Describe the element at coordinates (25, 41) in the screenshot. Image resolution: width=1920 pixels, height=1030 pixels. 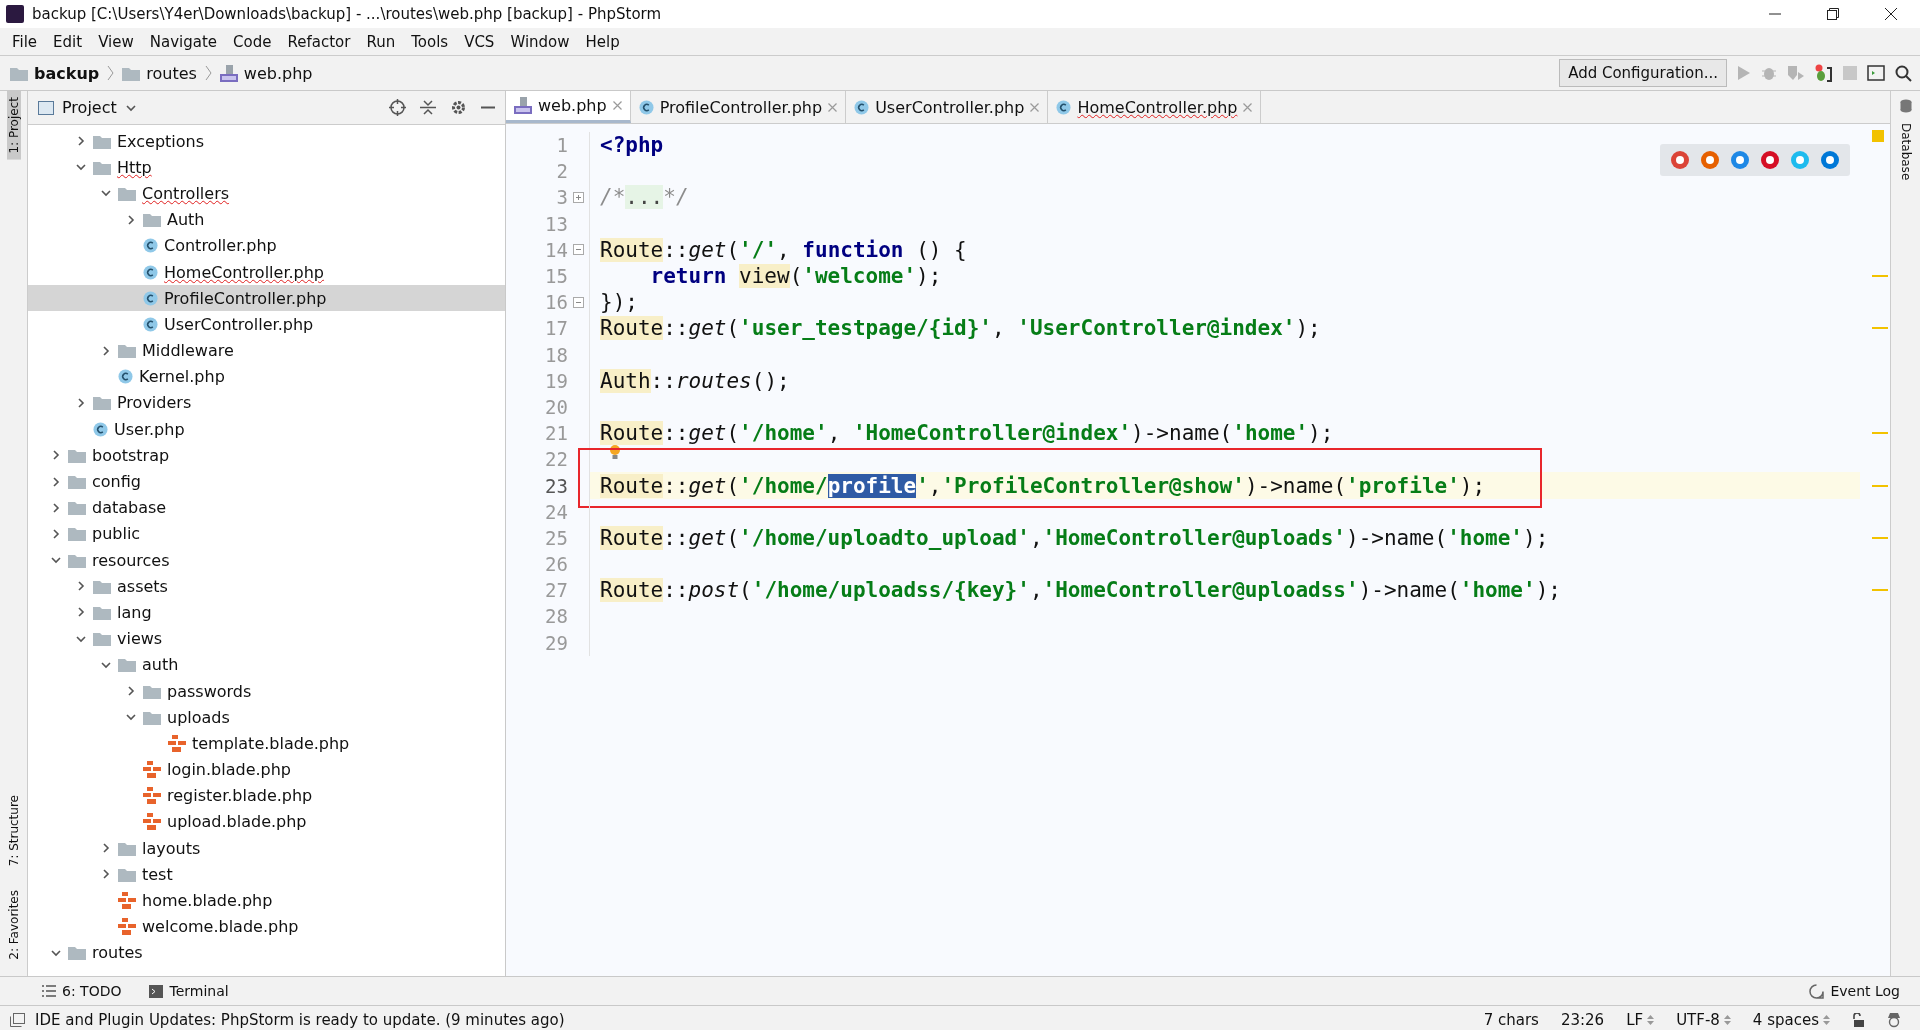
I see `menu-item: File` at that location.